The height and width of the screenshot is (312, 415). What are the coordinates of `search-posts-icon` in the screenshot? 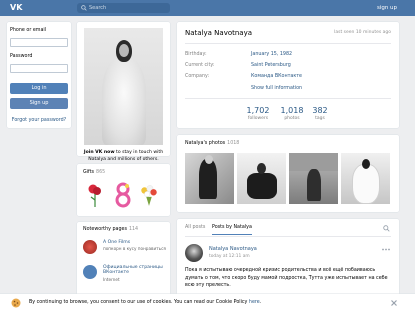 It's located at (386, 228).